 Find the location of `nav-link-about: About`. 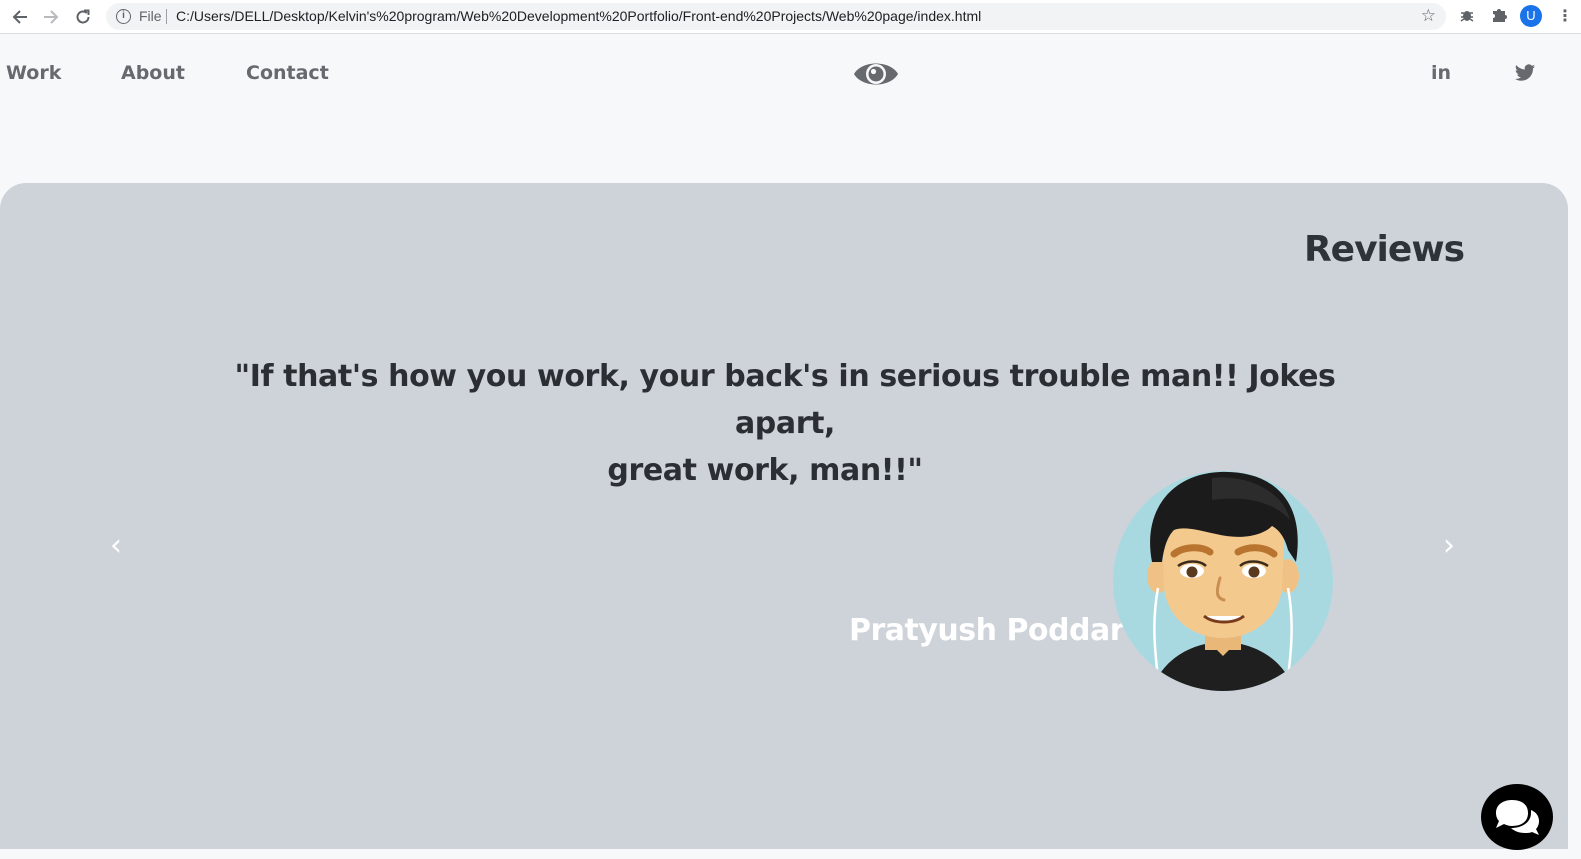

nav-link-about: About is located at coordinates (153, 73).